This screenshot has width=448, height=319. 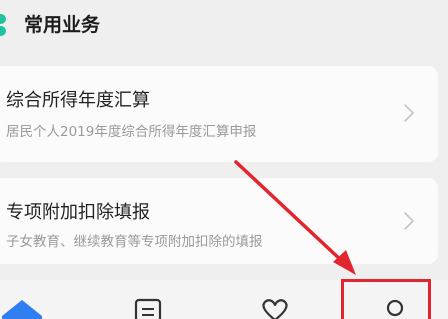 I want to click on card-description: 居民个人2019年度综合所得年度汇算申报, so click(x=131, y=132).